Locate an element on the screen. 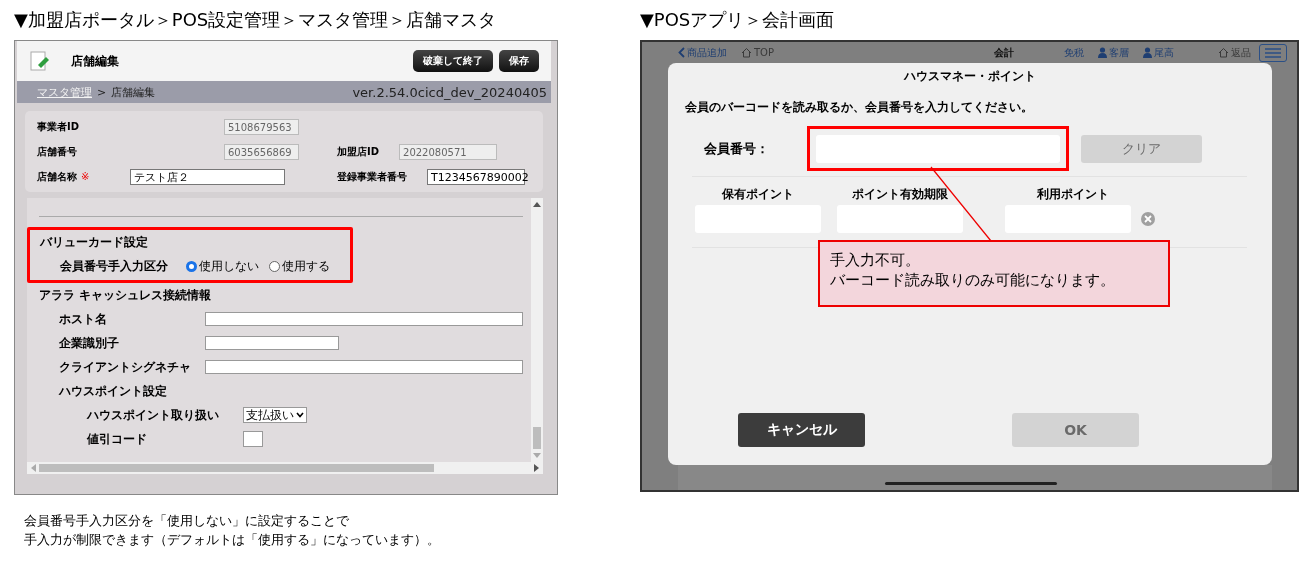 The image size is (1299, 563). callout-text: バーコード読み取りのみ可能になります。 is located at coordinates (973, 280).